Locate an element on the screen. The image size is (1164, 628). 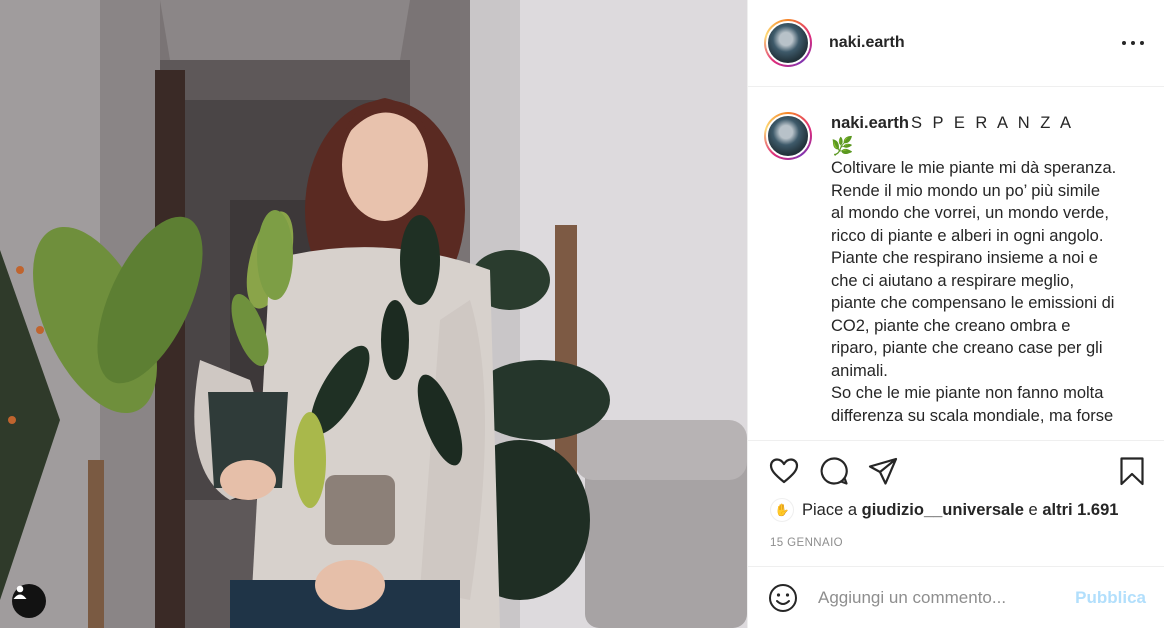
caption-line: ricco di piante e alberi in ogni angolo. is located at coordinates (967, 235).